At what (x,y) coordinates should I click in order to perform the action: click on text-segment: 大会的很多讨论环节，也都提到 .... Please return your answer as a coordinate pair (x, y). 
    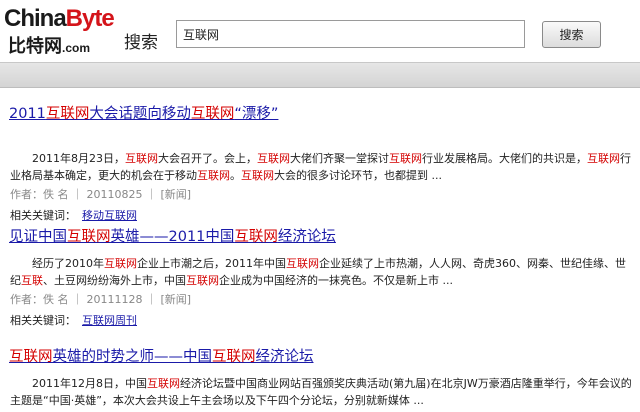
    Looking at the image, I should click on (358, 175).